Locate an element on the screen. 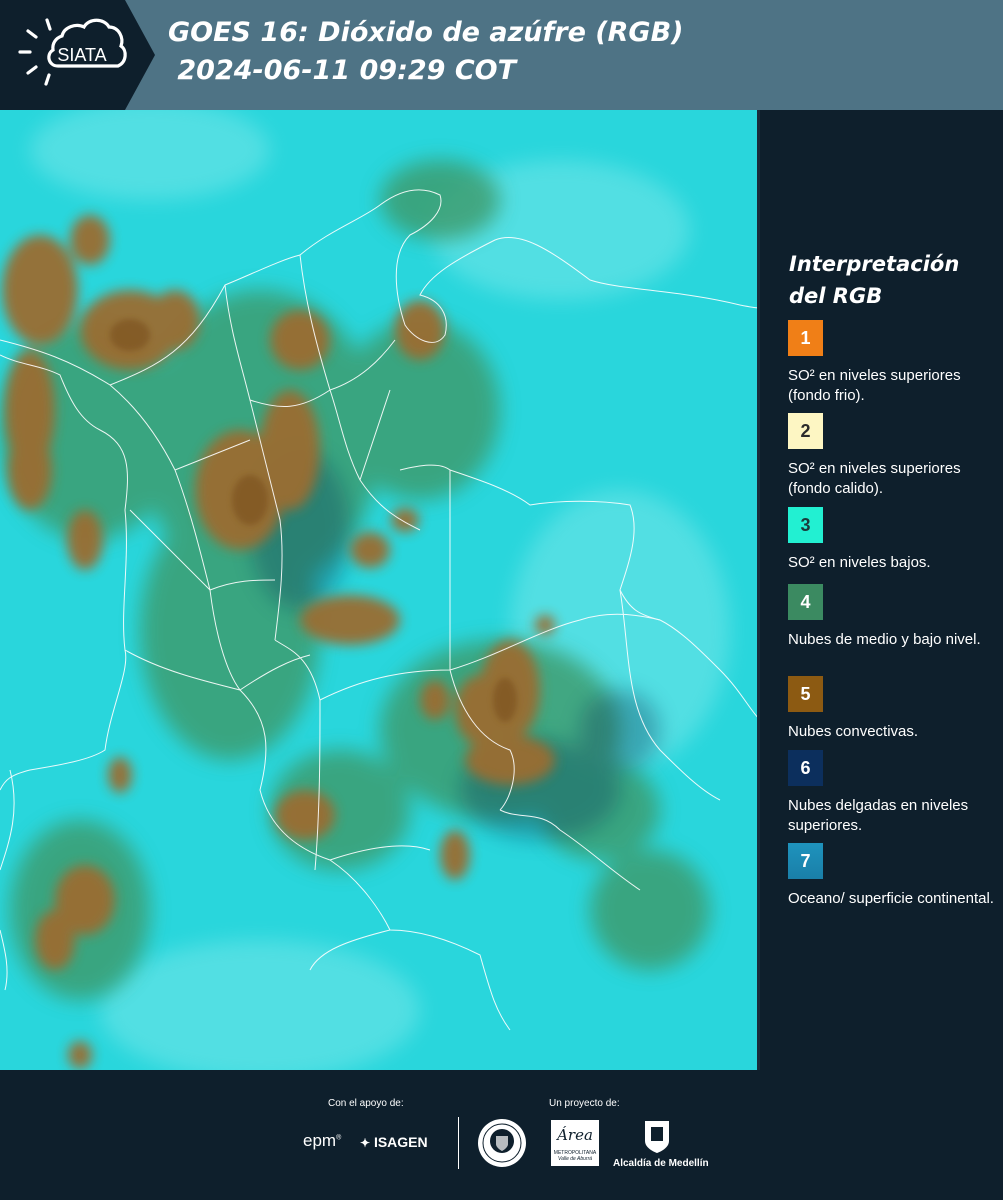  medellin-seal-icon is located at coordinates (502, 1143).